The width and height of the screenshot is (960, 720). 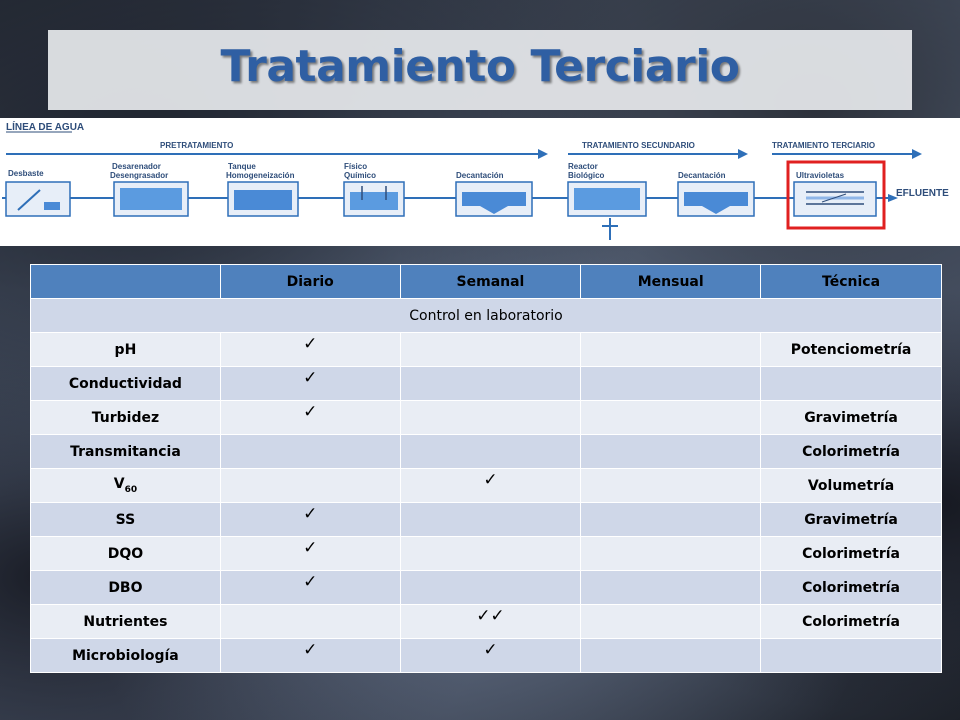 I want to click on unit-box-ultravioletas, so click(x=835, y=199).